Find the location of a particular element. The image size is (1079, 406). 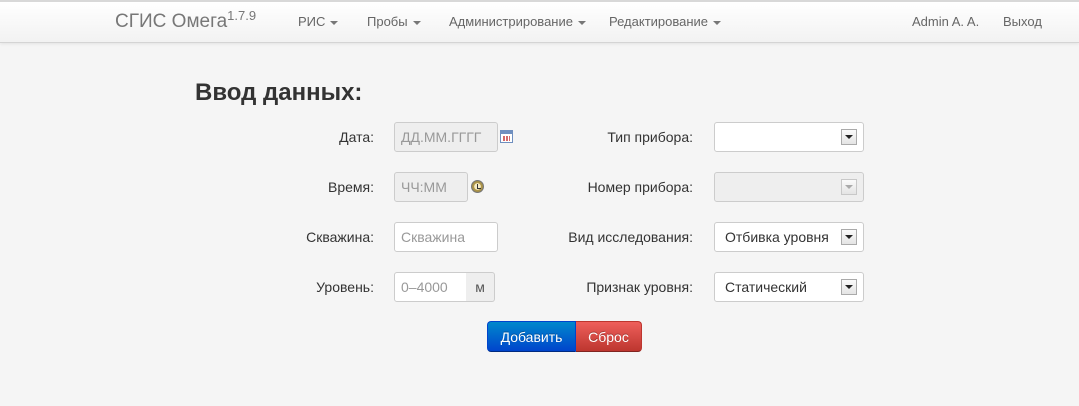

device-number-label: Номер прибора: is located at coordinates (640, 187).